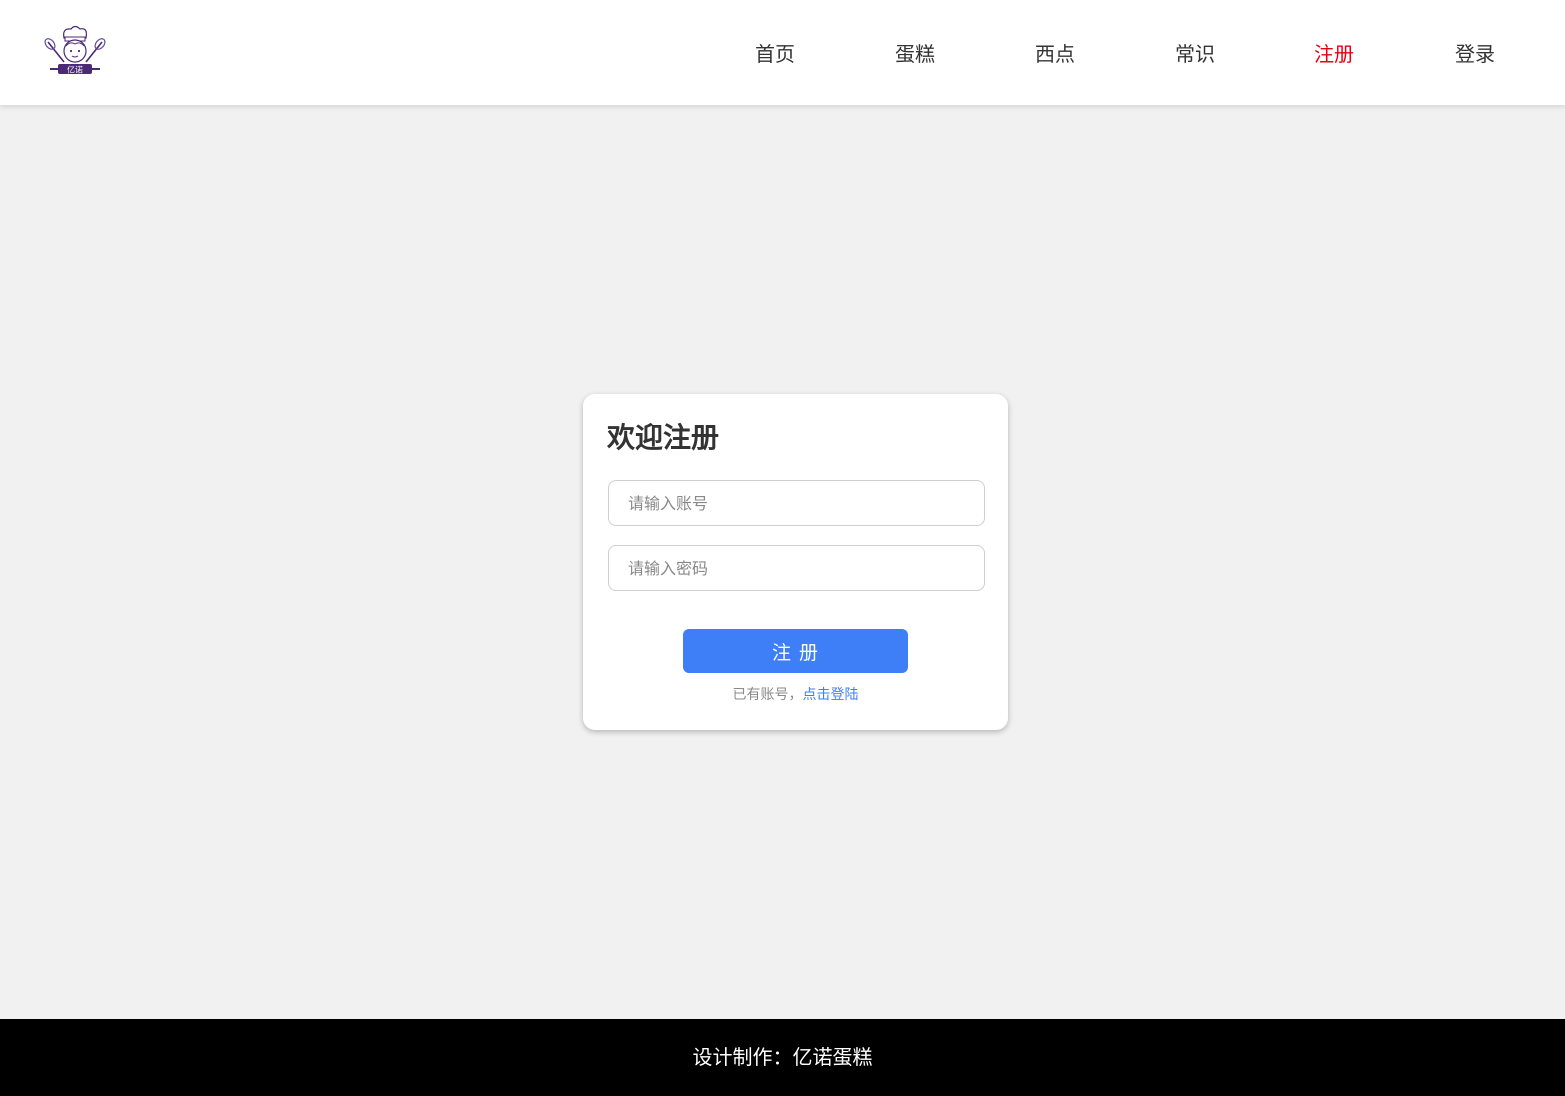 The height and width of the screenshot is (1096, 1565). I want to click on login-hint: 已有账号，点击登陆, so click(795, 695).